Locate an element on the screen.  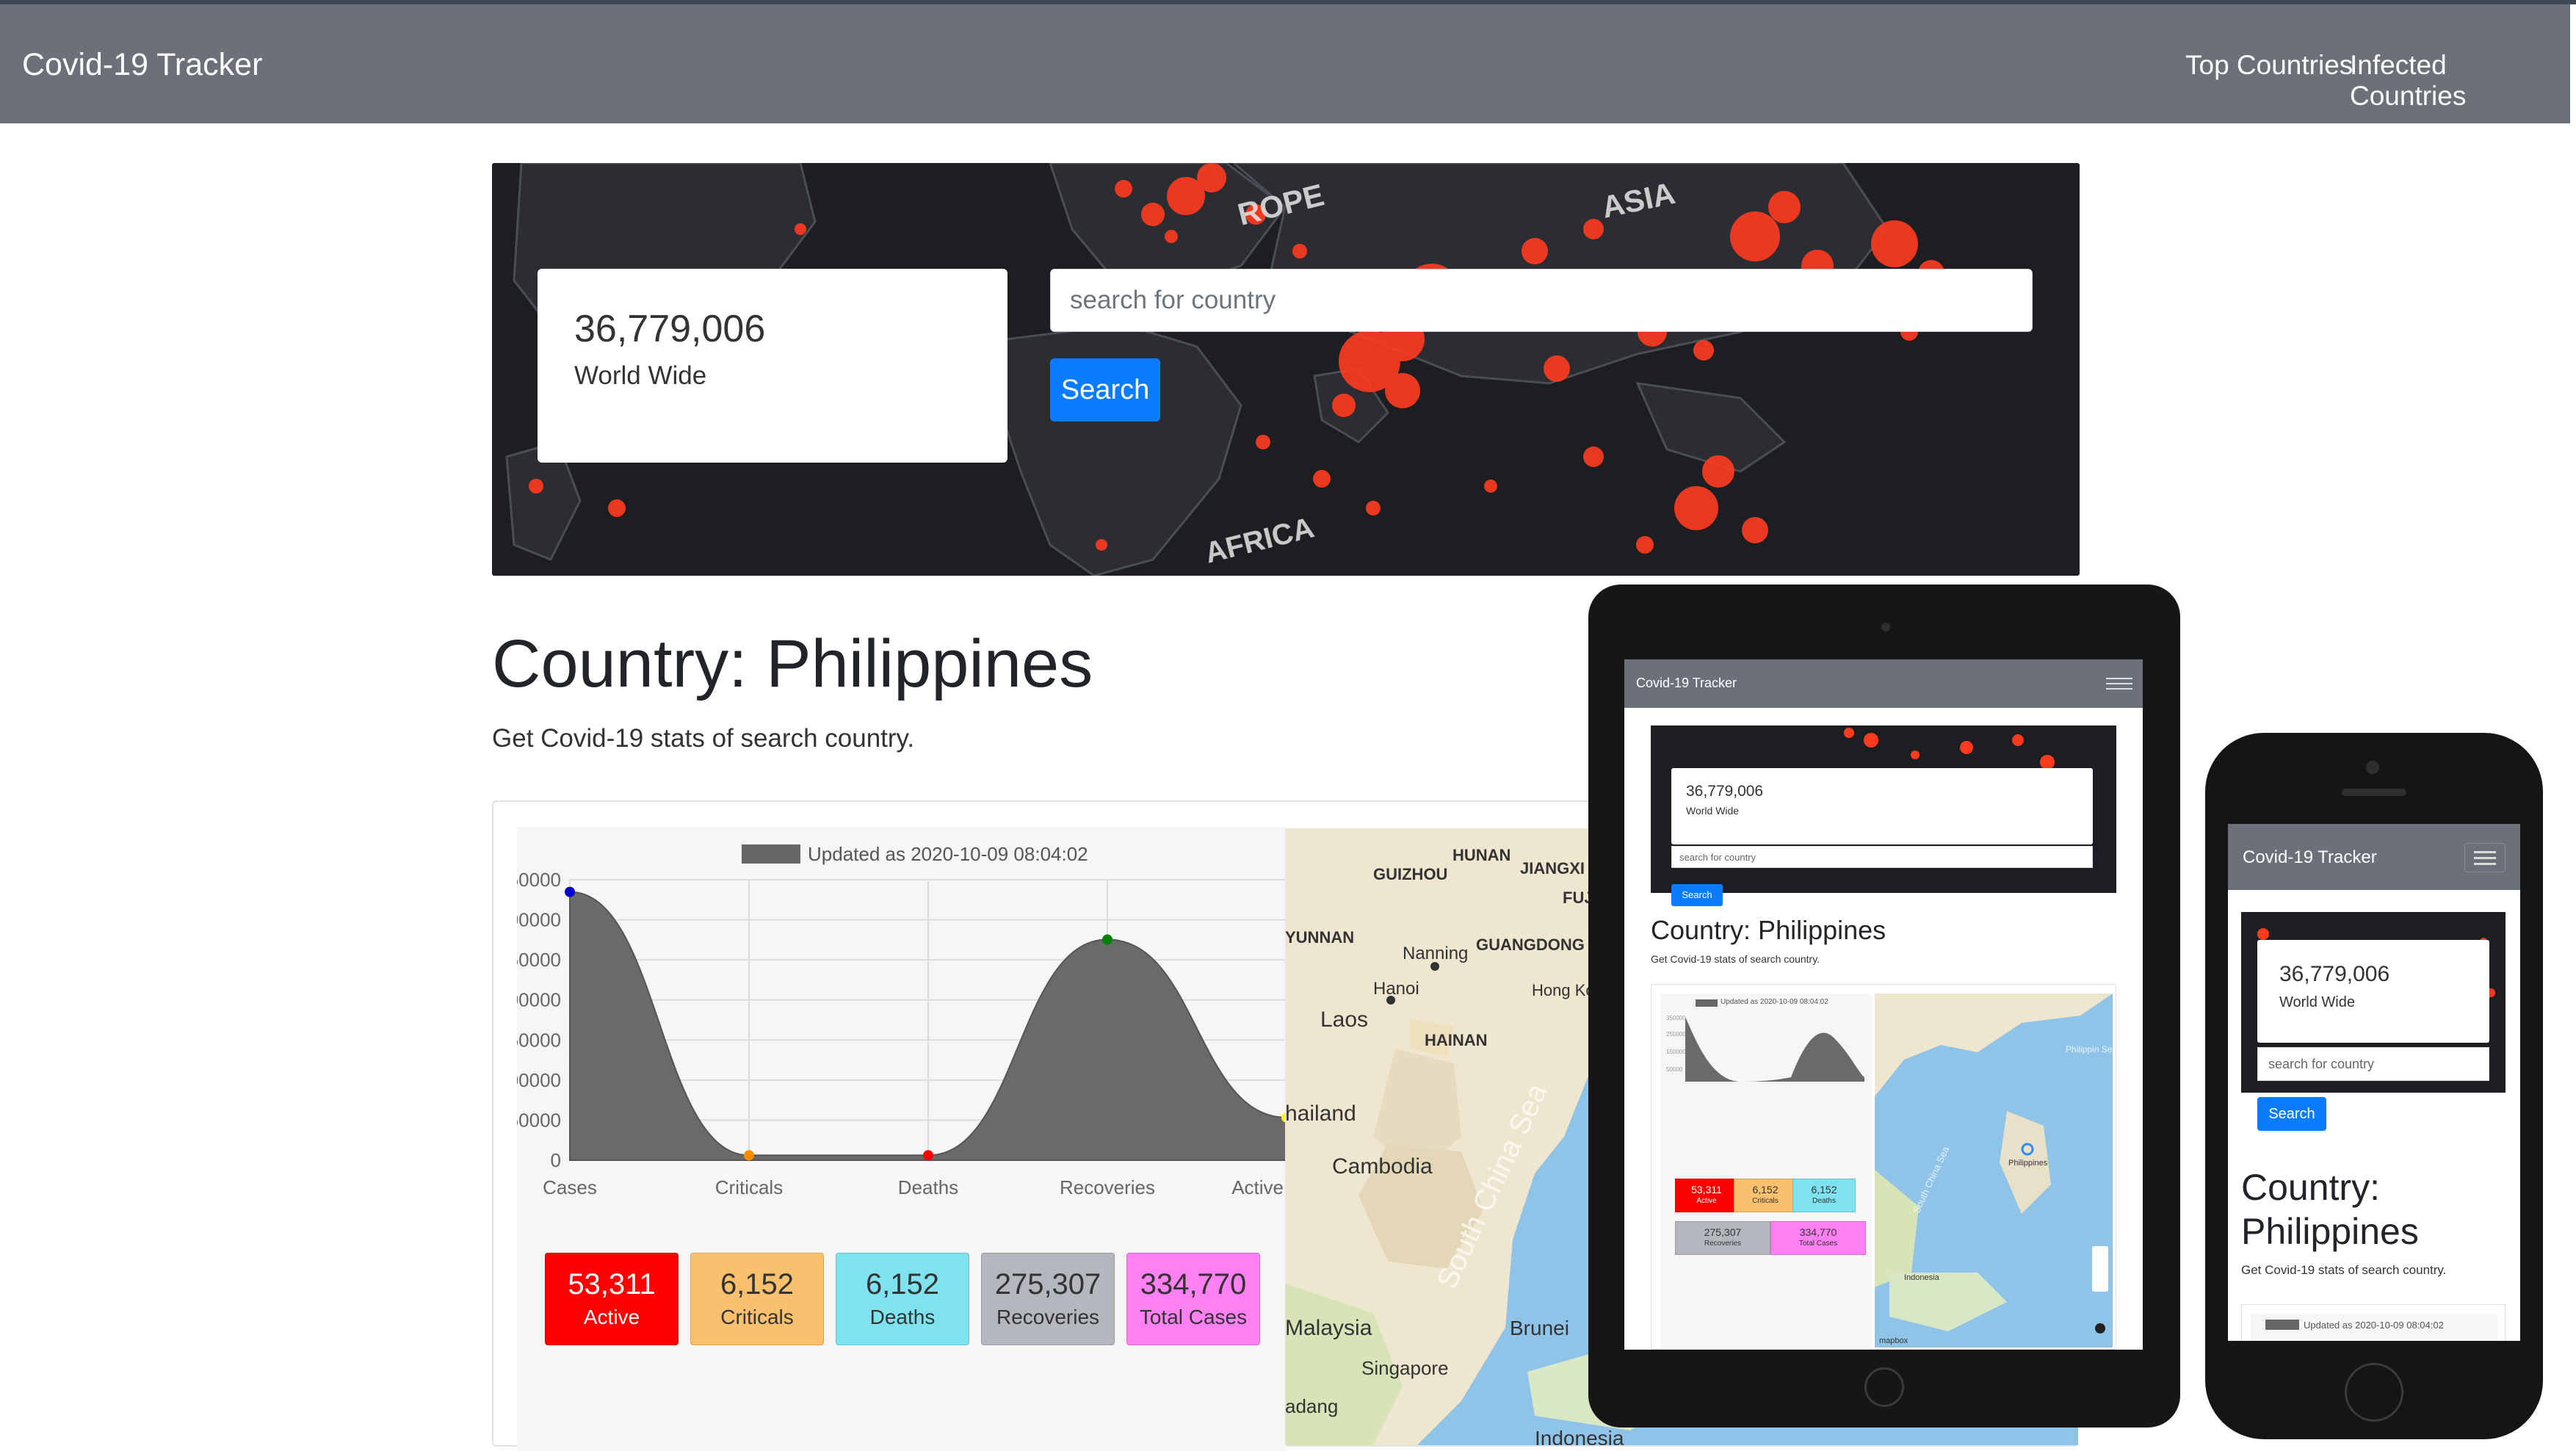
map-label-padang: adang is located at coordinates (1311, 1406).